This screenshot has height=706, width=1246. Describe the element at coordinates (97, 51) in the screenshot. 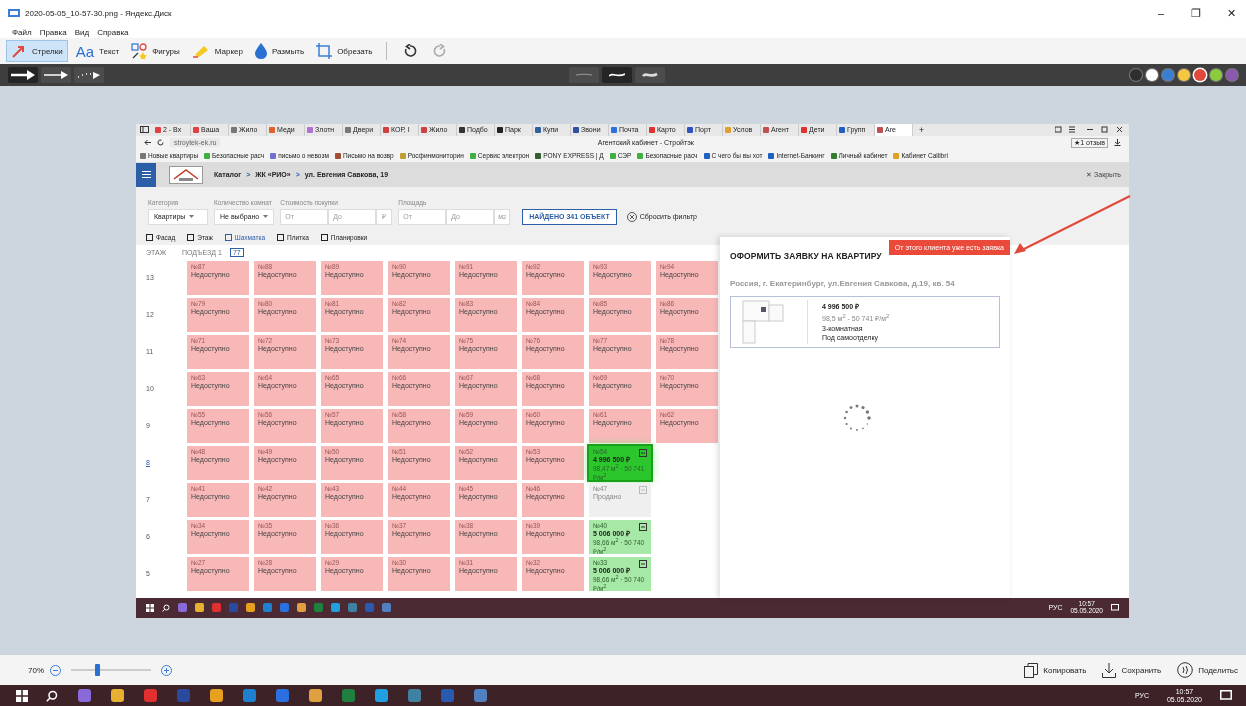

I see `tool-button: Aa Текст` at that location.